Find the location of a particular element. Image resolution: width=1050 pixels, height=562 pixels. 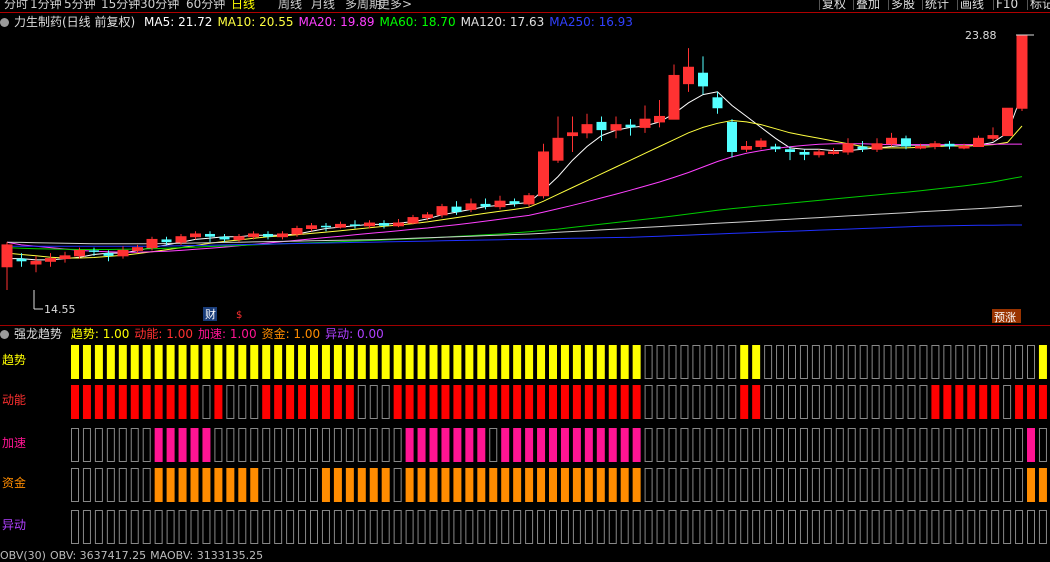

indicator-value: 资金: 1.00 is located at coordinates (291, 334).